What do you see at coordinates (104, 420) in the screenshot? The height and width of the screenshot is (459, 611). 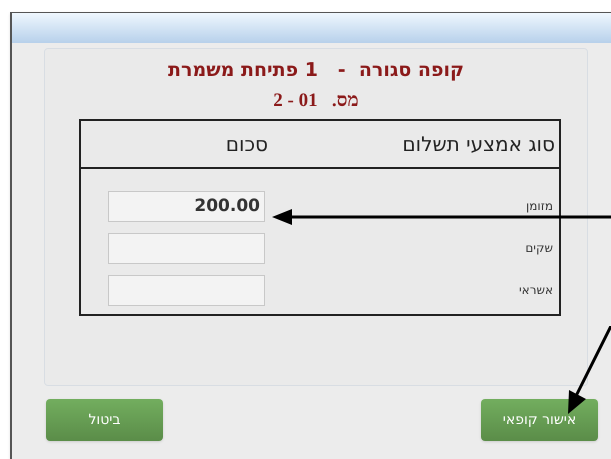 I see `cancel-button: ביטול` at bounding box center [104, 420].